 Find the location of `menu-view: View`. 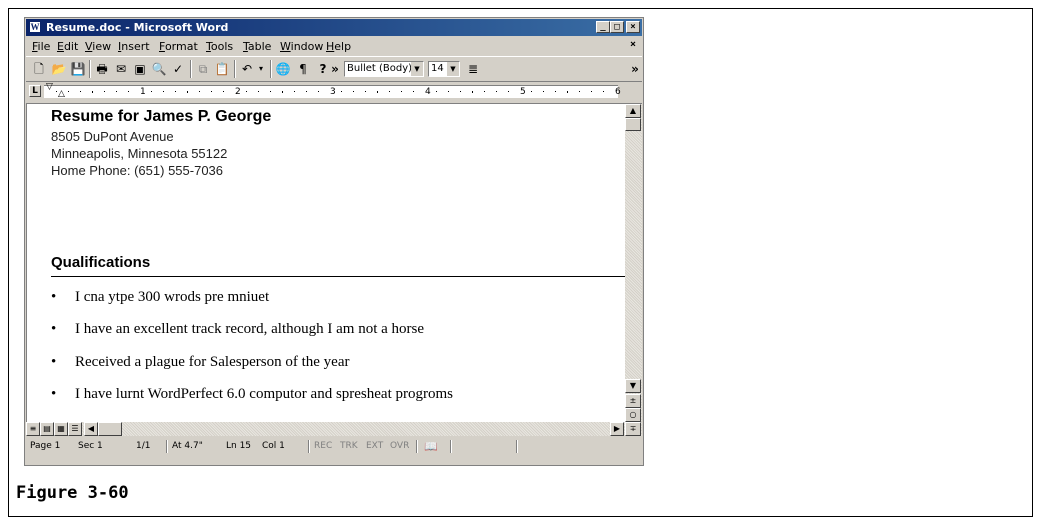

menu-view: View is located at coordinates (98, 46).